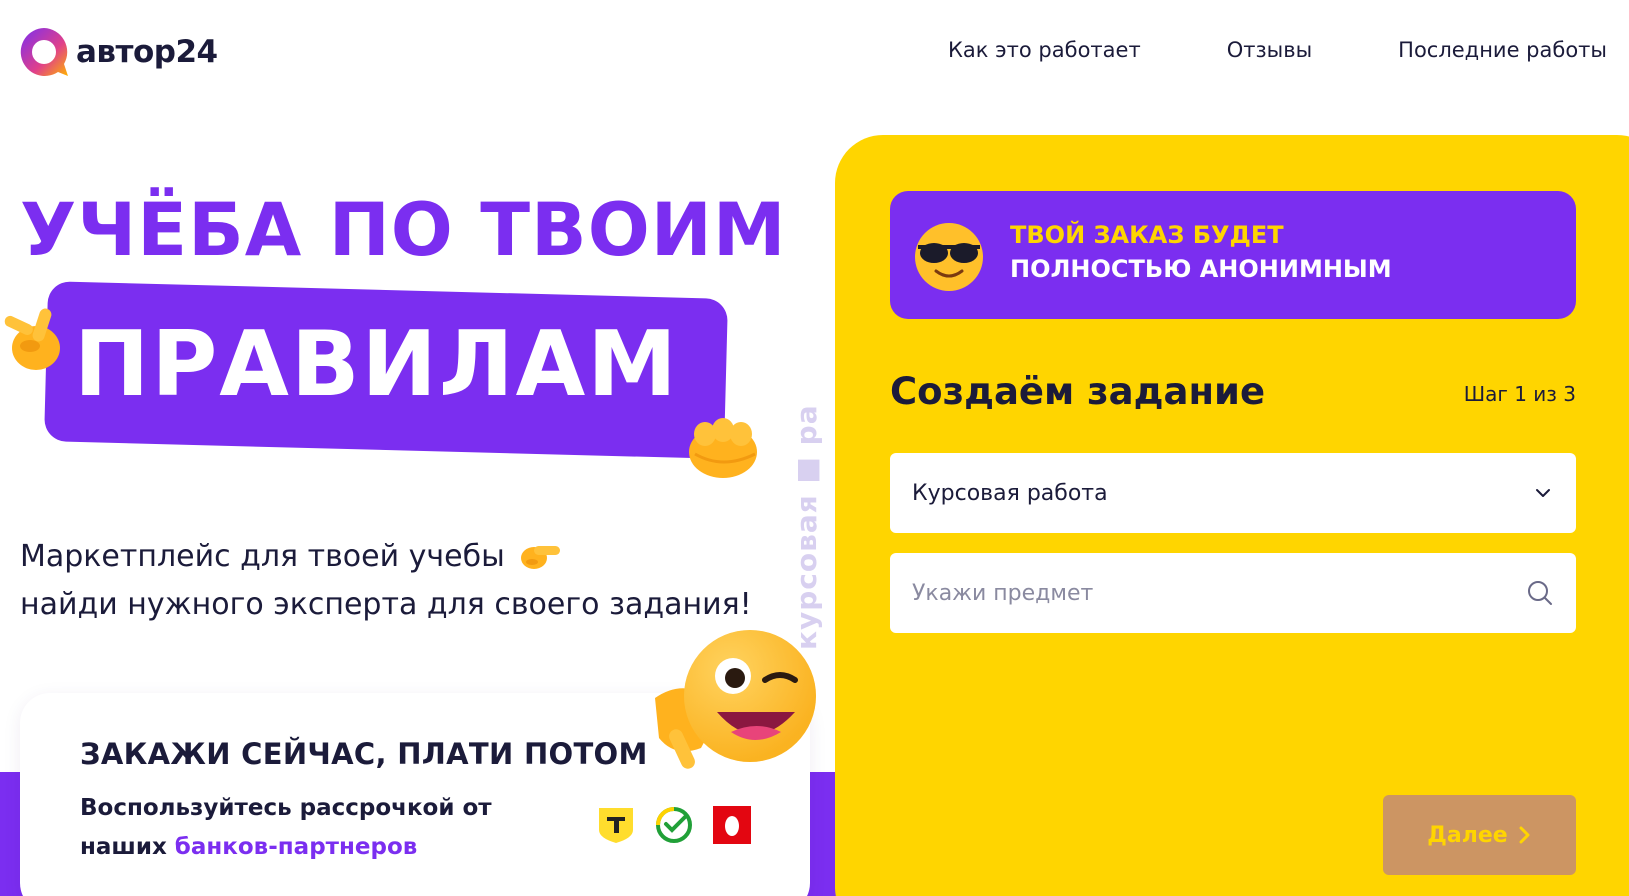 This screenshot has width=1629, height=896. I want to click on anonymous-banner: ТВОЙ ЗАКАЗ БУДЕТ ПОЛНОСТЬЮ АНОНИМНЫМ, so click(1233, 255).